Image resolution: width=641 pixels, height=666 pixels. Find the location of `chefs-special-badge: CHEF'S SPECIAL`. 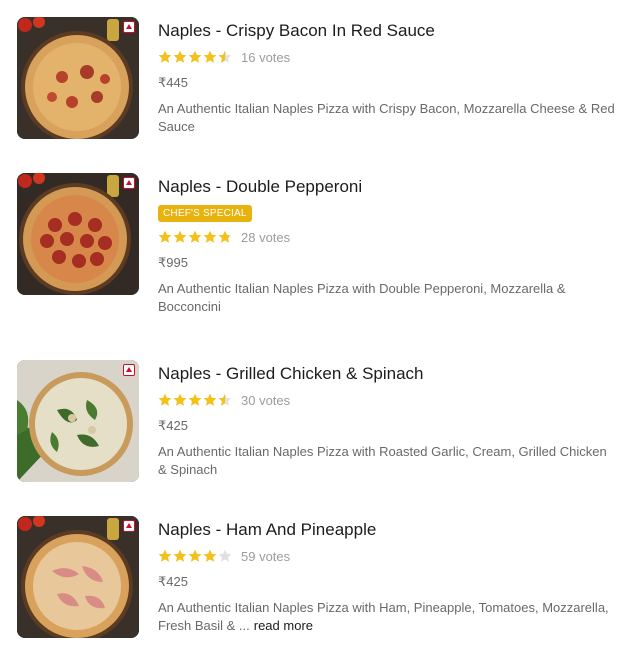

chefs-special-badge: CHEF'S SPECIAL is located at coordinates (205, 213).